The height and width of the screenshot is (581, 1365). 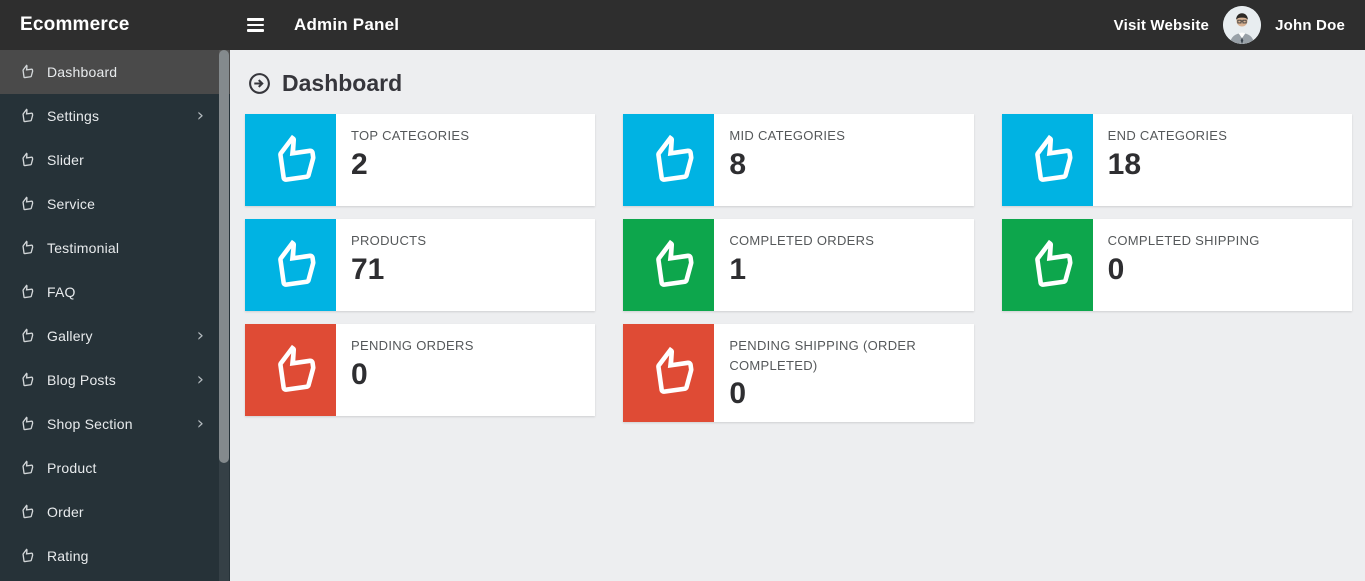 What do you see at coordinates (65, 160) in the screenshot?
I see `sidebar-item-label: Slider` at bounding box center [65, 160].